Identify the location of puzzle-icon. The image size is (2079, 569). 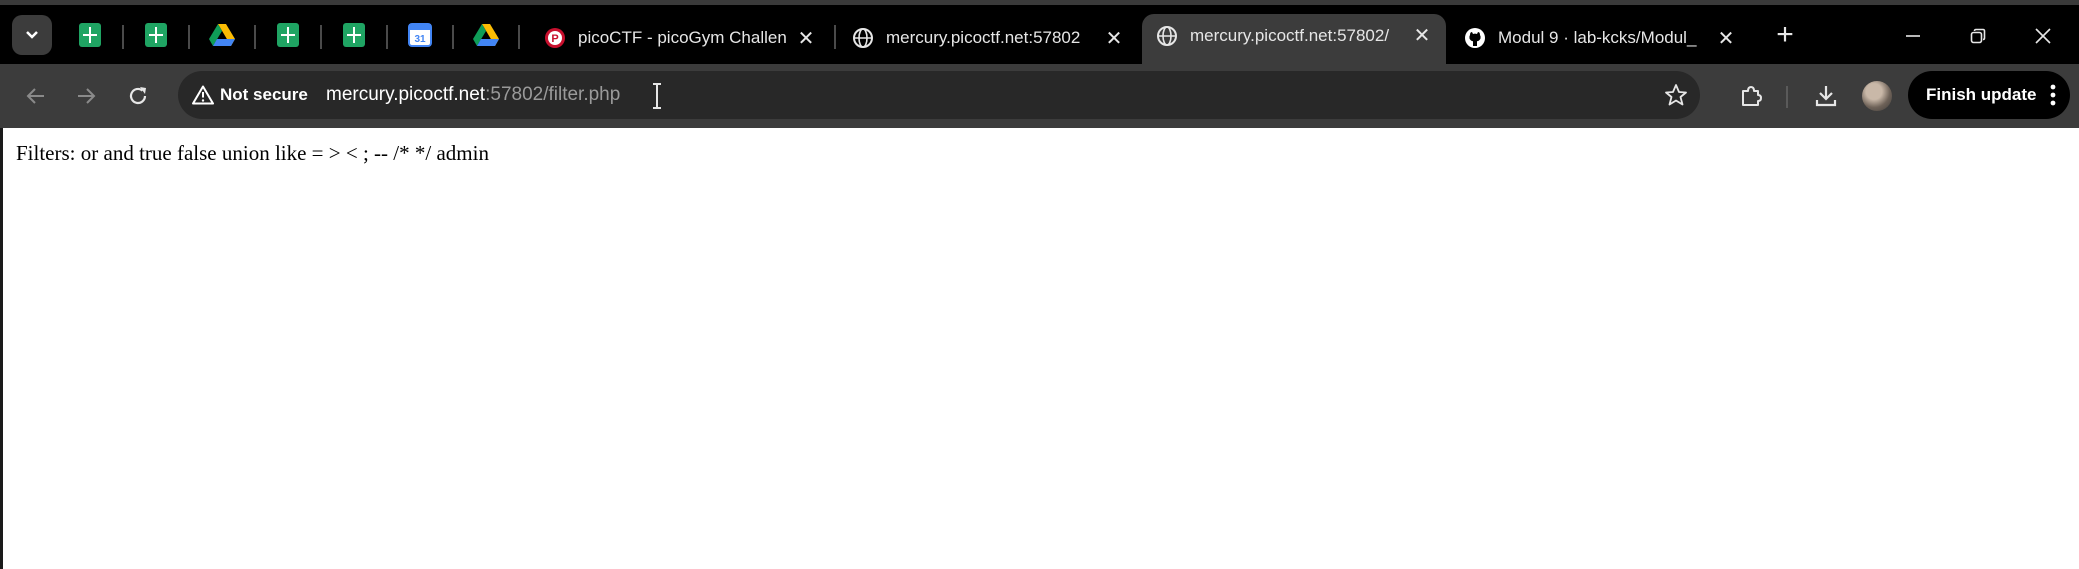
(1752, 96).